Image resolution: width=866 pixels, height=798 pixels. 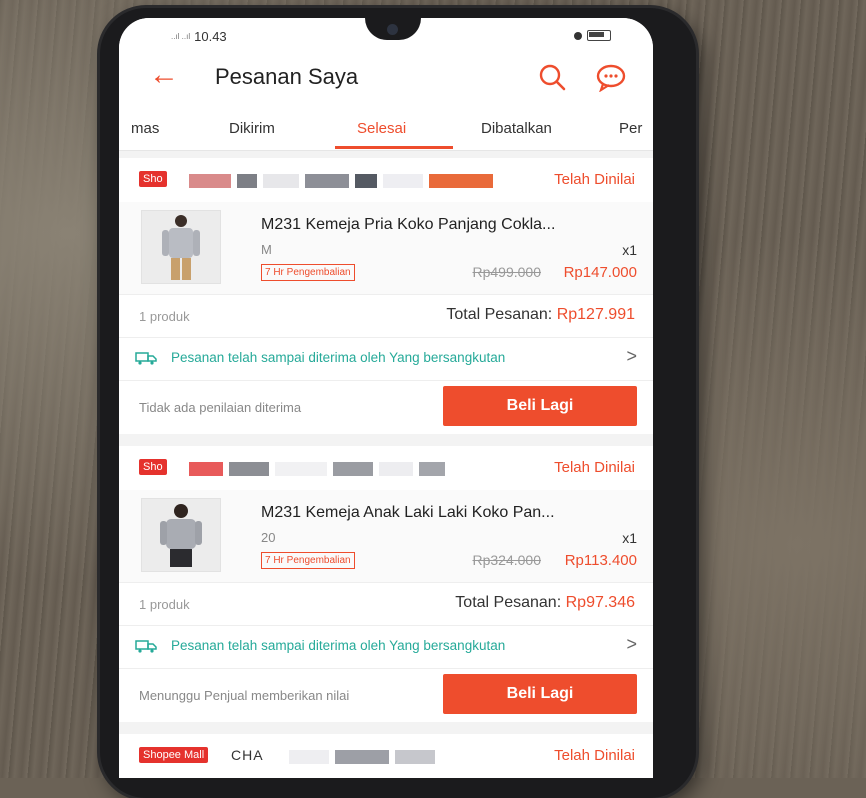 What do you see at coordinates (394, 147) in the screenshot?
I see `active-tab-indicator` at bounding box center [394, 147].